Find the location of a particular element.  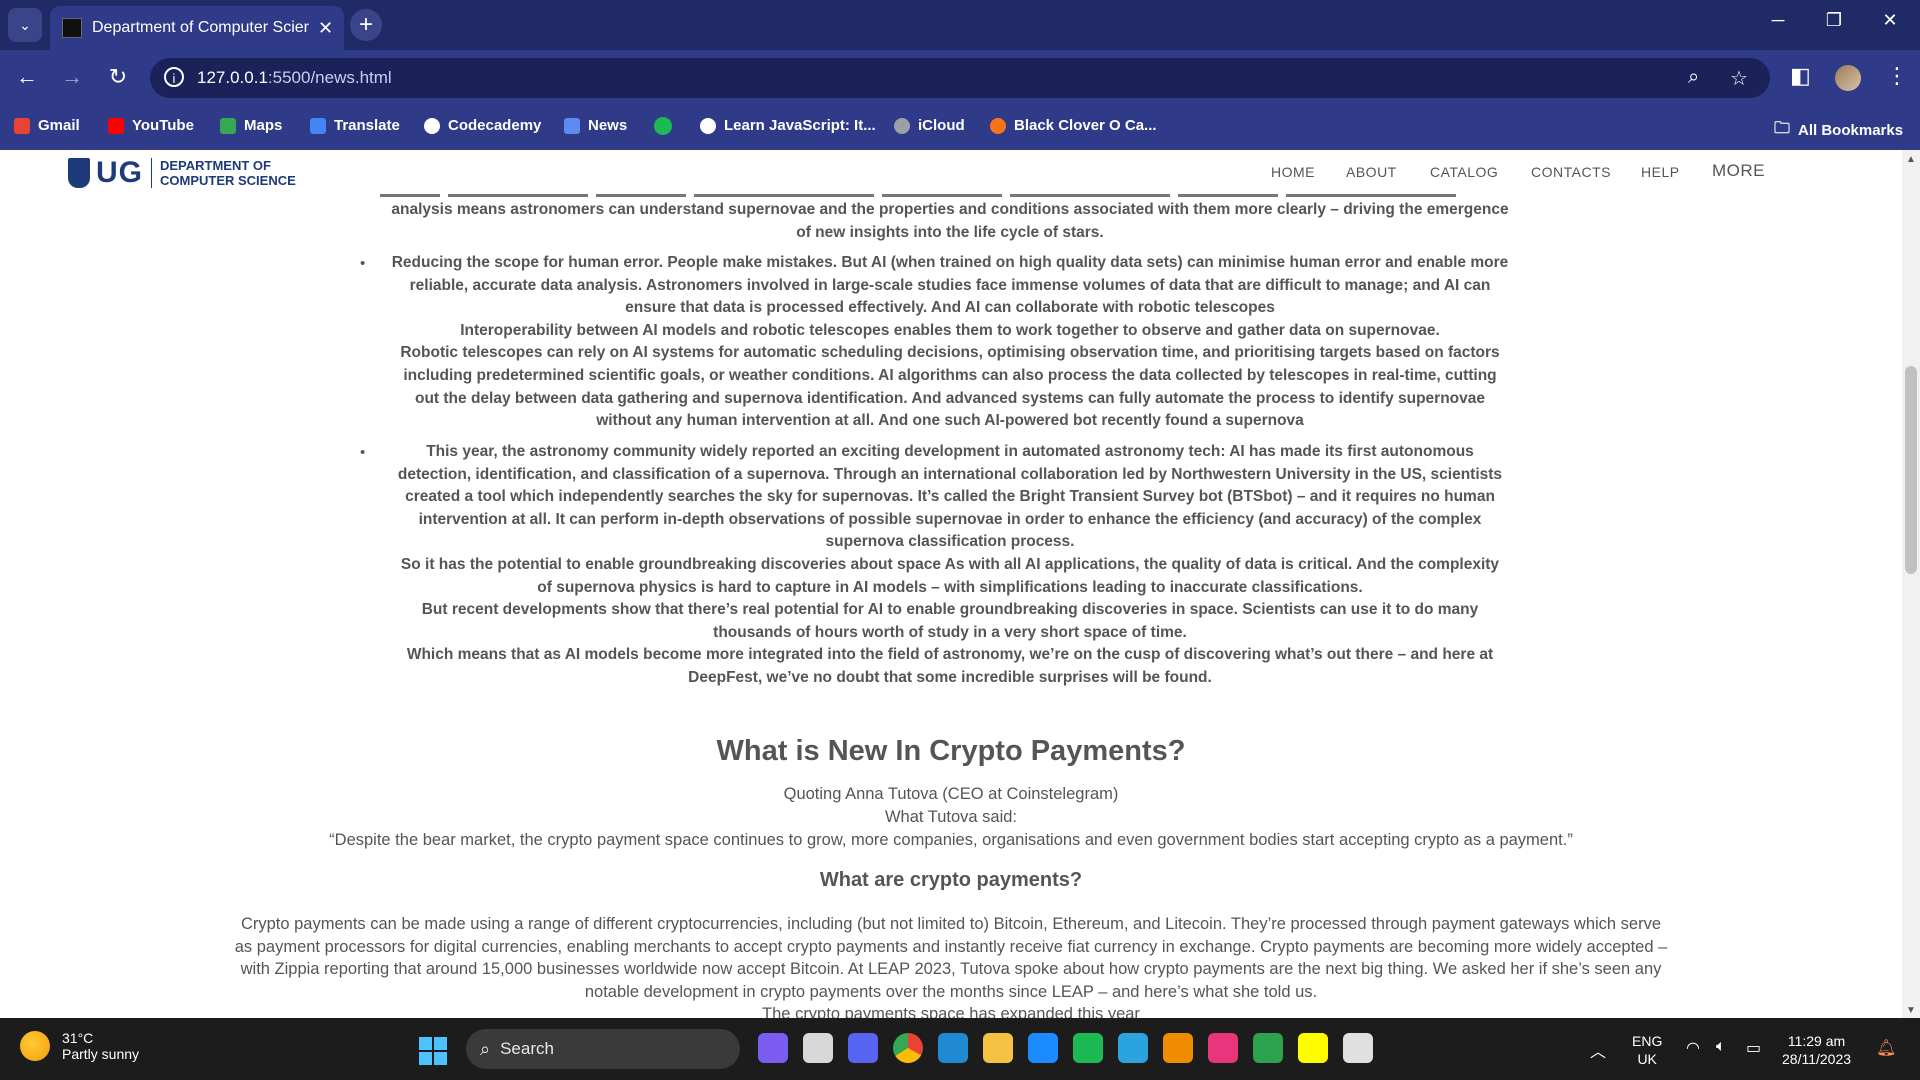

all-bookmarks-label: All Bookmarks is located at coordinates (1851, 130).